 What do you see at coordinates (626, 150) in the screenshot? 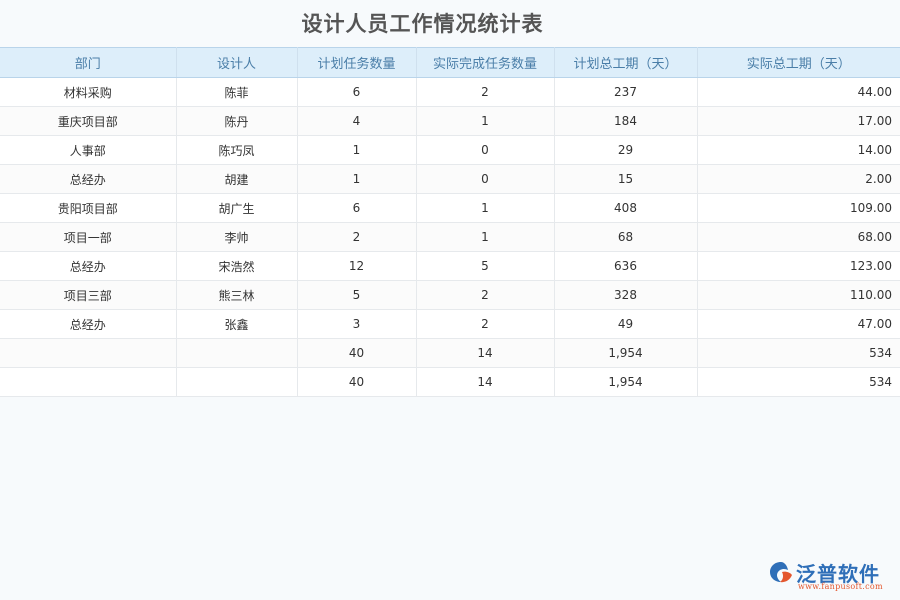
I see `cell-planned-duration: 29` at bounding box center [626, 150].